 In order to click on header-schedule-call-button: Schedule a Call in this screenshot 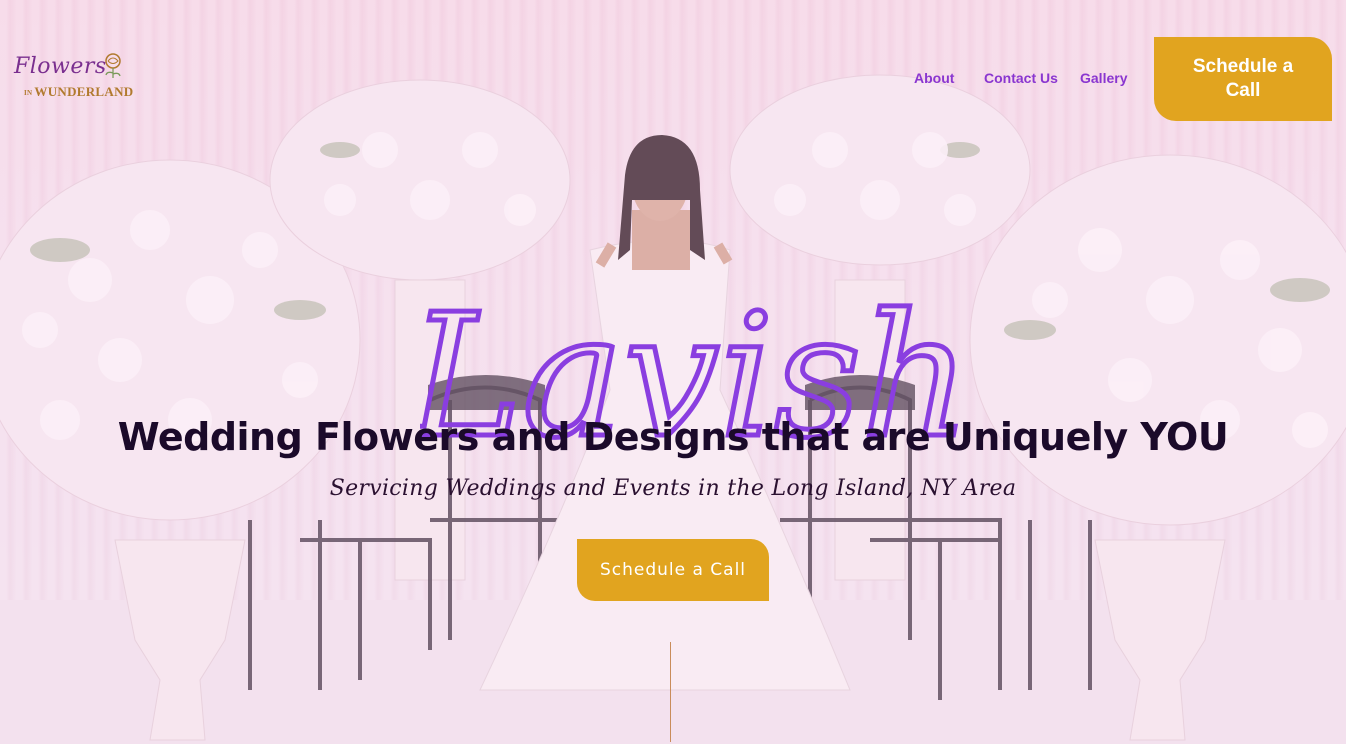, I will do `click(1243, 79)`.